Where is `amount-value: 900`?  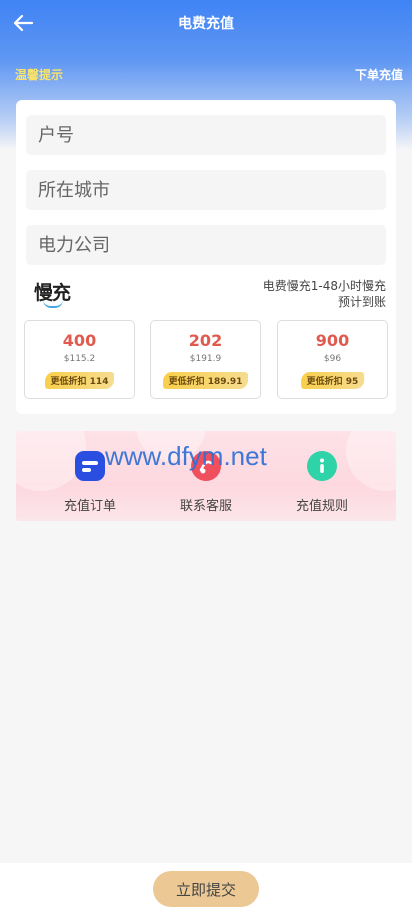 amount-value: 900 is located at coordinates (332, 340).